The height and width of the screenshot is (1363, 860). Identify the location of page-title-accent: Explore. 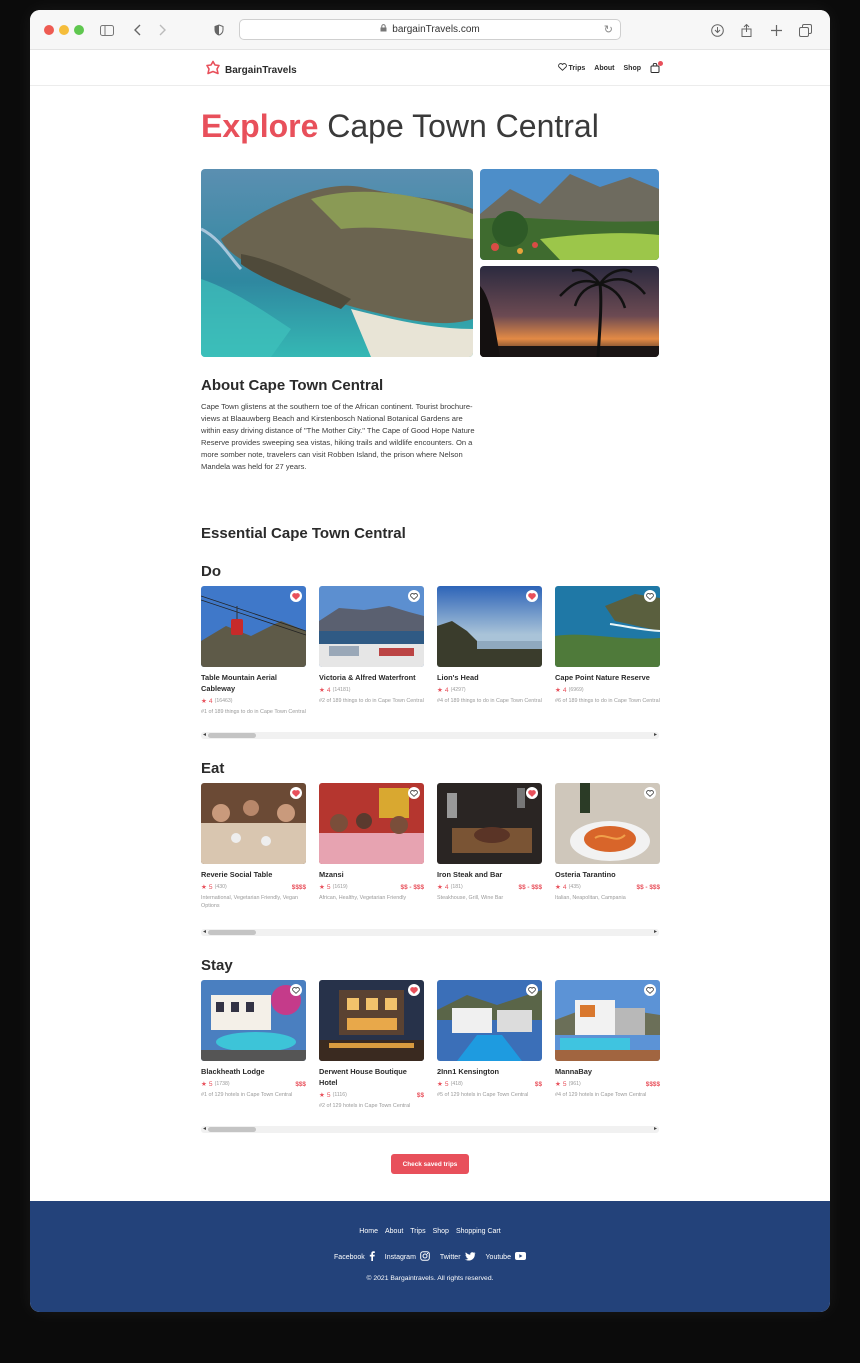
(260, 126).